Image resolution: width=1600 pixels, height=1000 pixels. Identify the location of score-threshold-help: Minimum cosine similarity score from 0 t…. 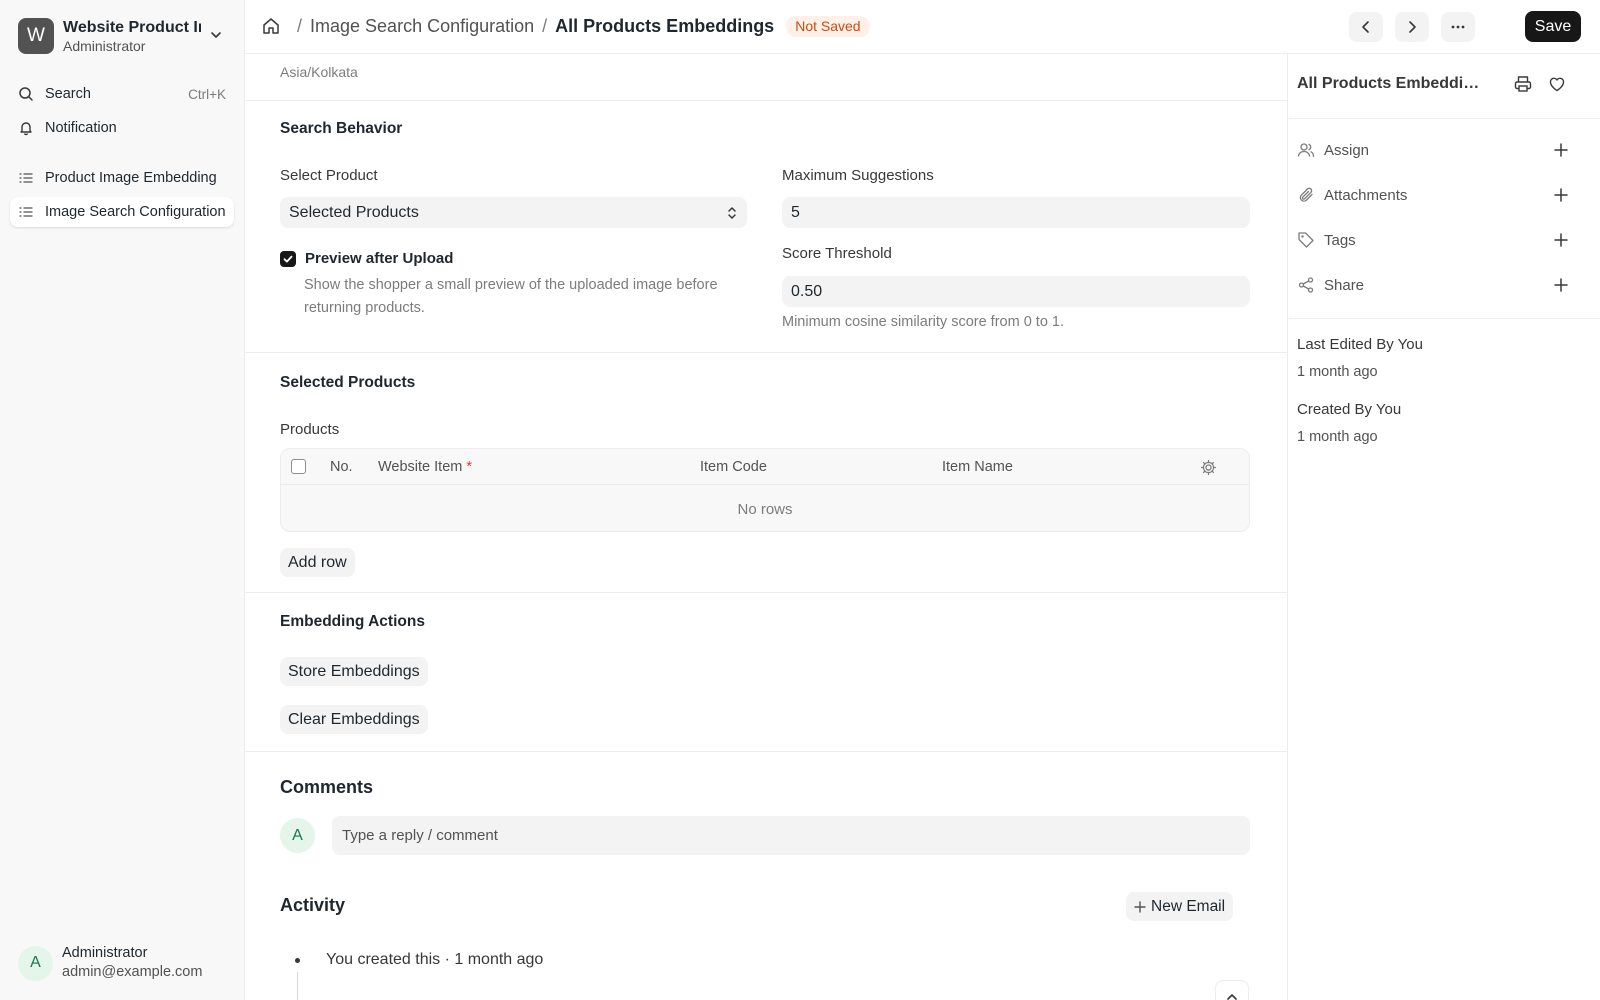
(923, 322).